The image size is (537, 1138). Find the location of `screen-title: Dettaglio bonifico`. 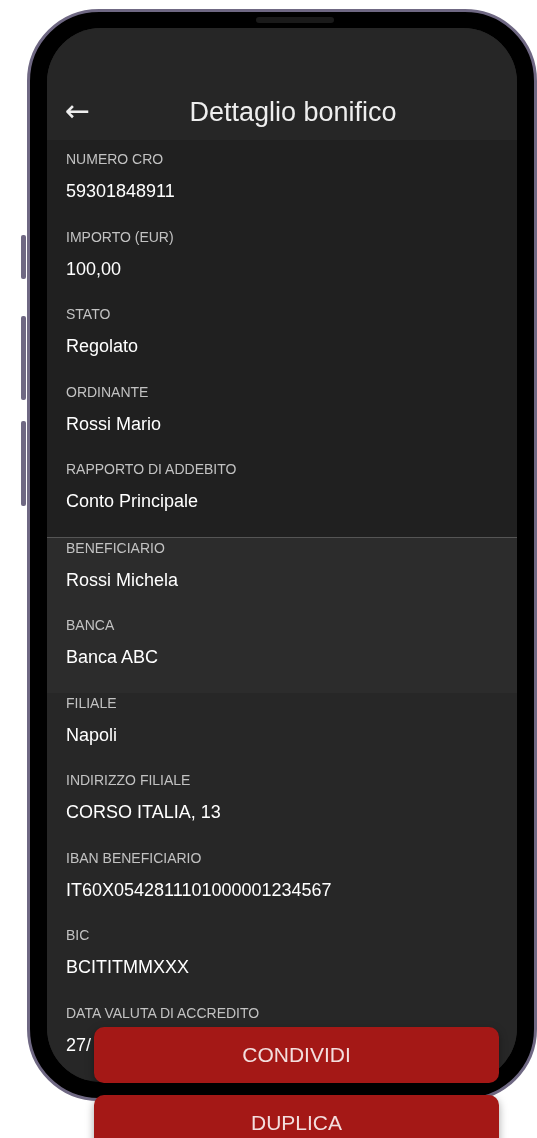

screen-title: Dettaglio bonifico is located at coordinates (293, 112).